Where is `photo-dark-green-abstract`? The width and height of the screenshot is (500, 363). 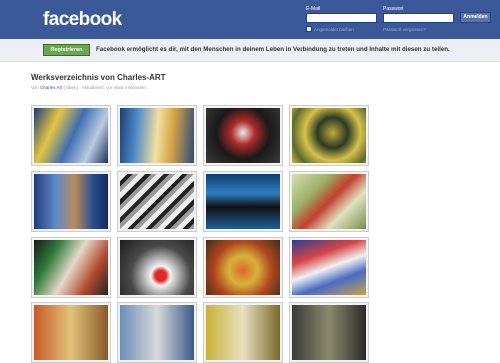
photo-dark-green-abstract is located at coordinates (71, 267).